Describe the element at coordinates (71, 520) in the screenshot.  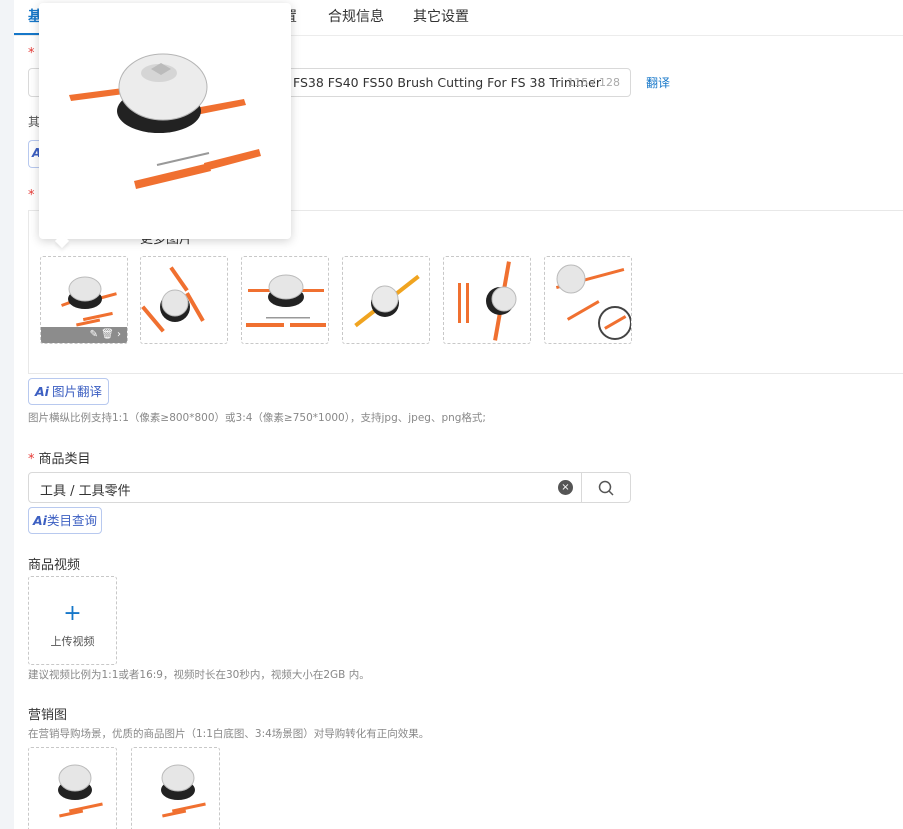
I see `ai-category-query-label: 类目查询` at that location.